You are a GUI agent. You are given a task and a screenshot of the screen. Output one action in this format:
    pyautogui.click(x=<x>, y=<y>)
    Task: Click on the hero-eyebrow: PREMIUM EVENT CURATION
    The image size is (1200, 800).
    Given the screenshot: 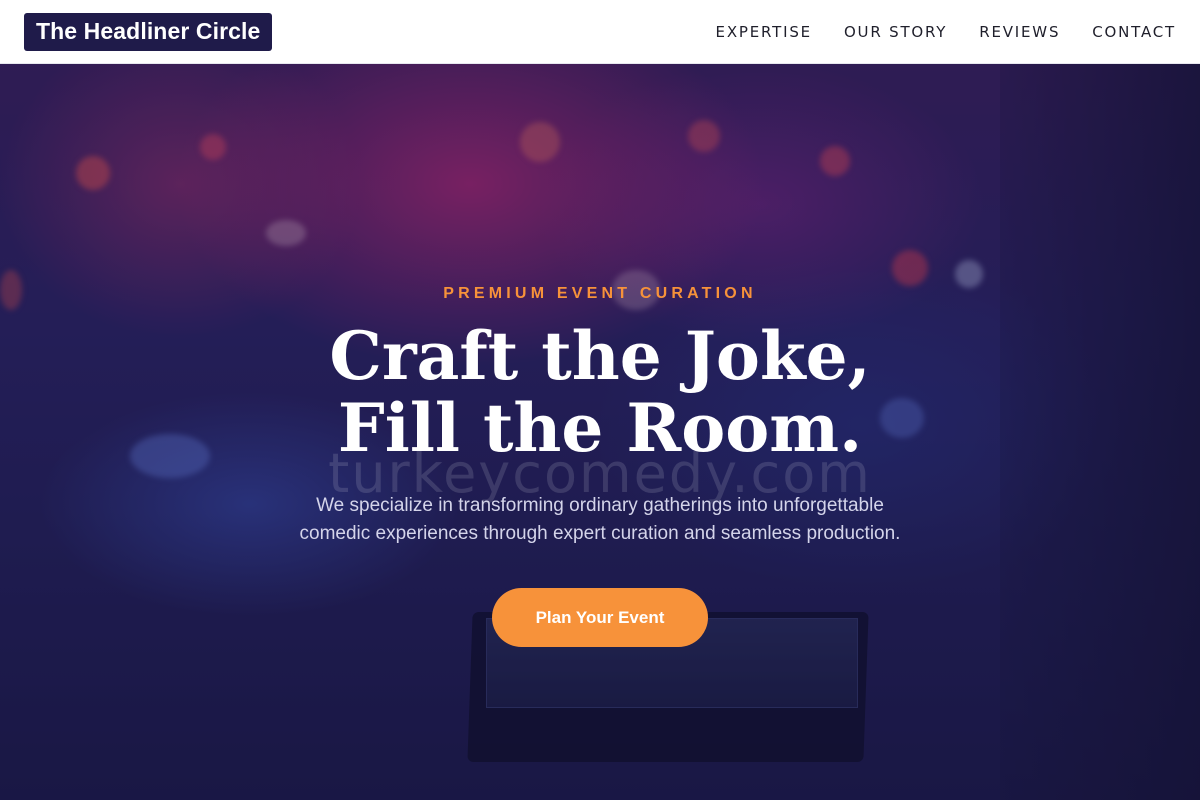 What is the action you would take?
    pyautogui.click(x=600, y=293)
    